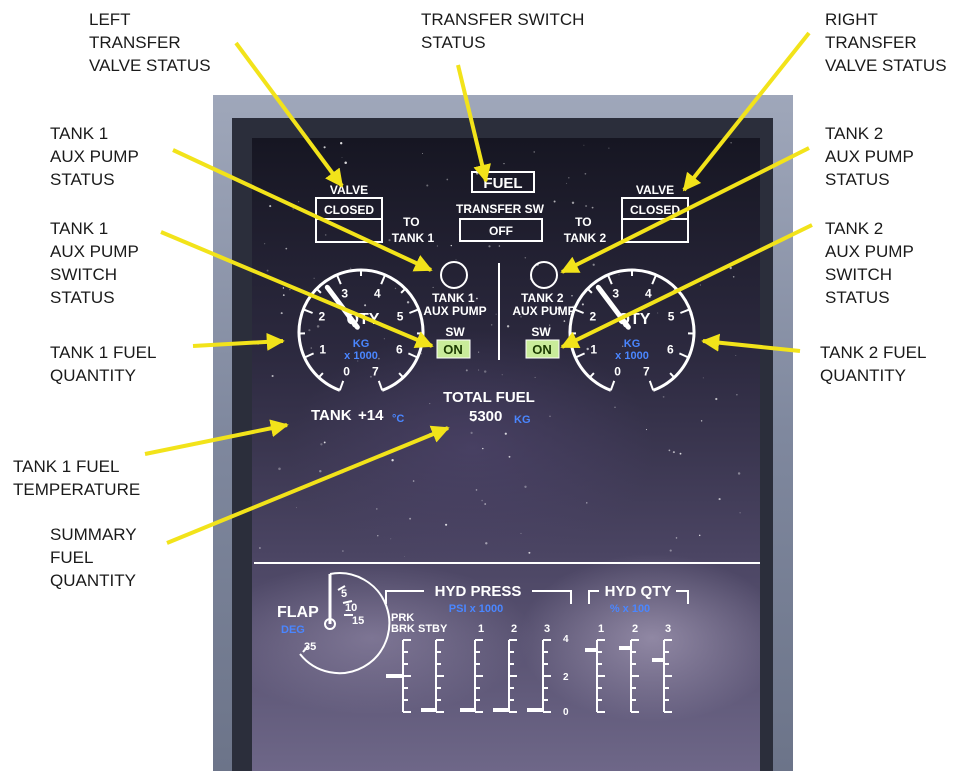 This screenshot has height=771, width=977. Describe the element at coordinates (331, 415) in the screenshot. I see `tank-temp-label: TANK` at that location.